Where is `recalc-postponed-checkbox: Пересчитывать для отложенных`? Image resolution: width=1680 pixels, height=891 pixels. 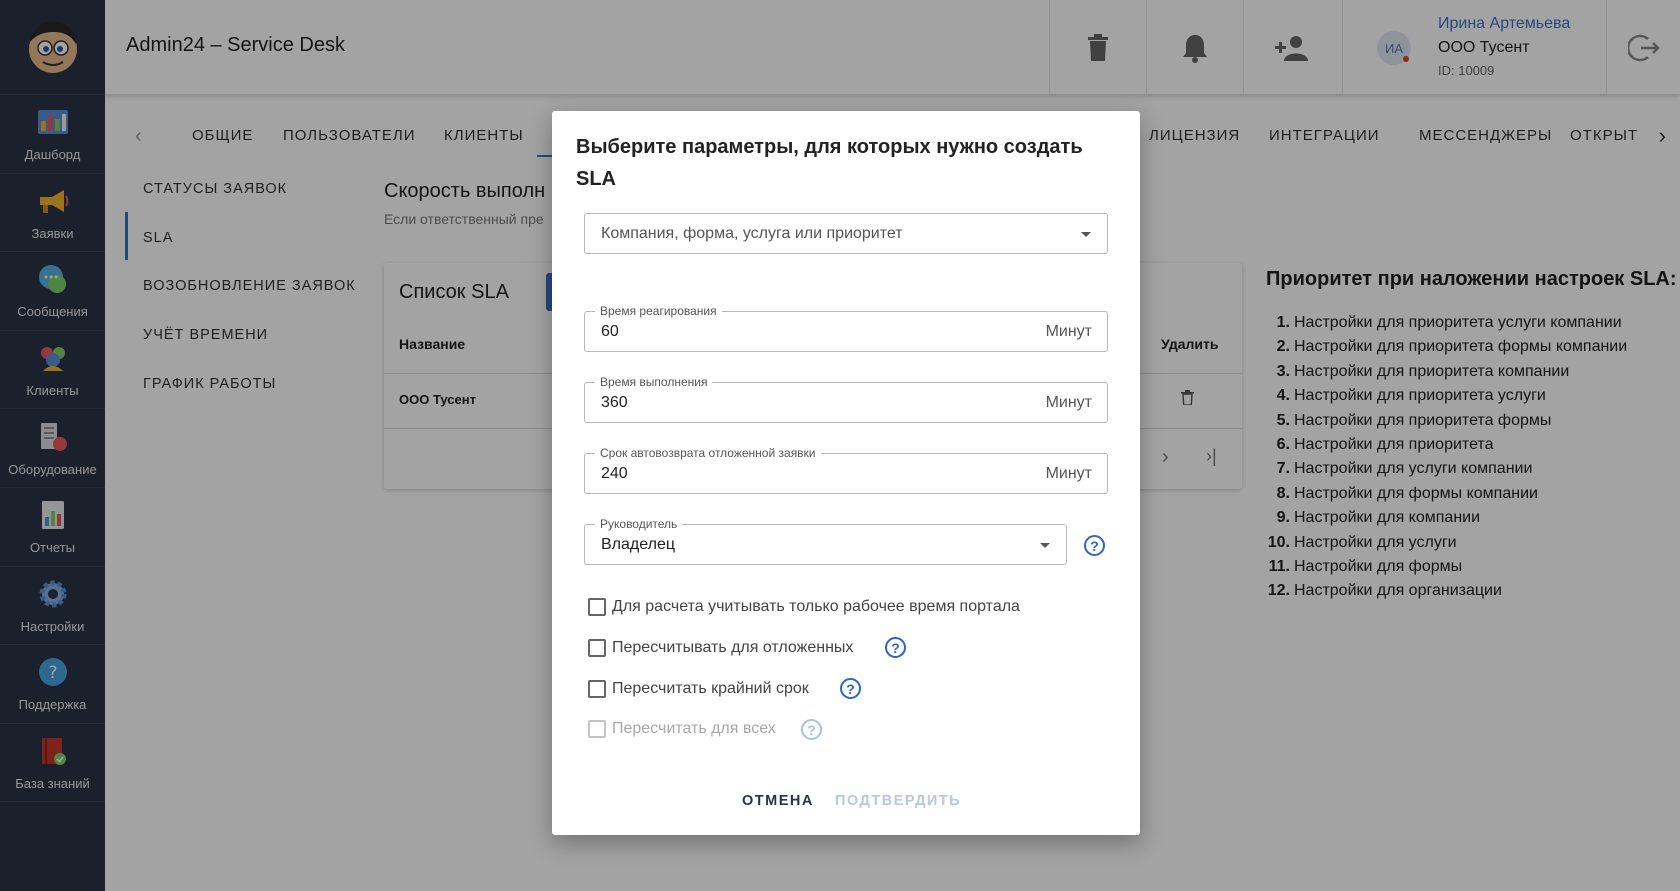 recalc-postponed-checkbox: Пересчитывать для отложенных is located at coordinates (720, 648).